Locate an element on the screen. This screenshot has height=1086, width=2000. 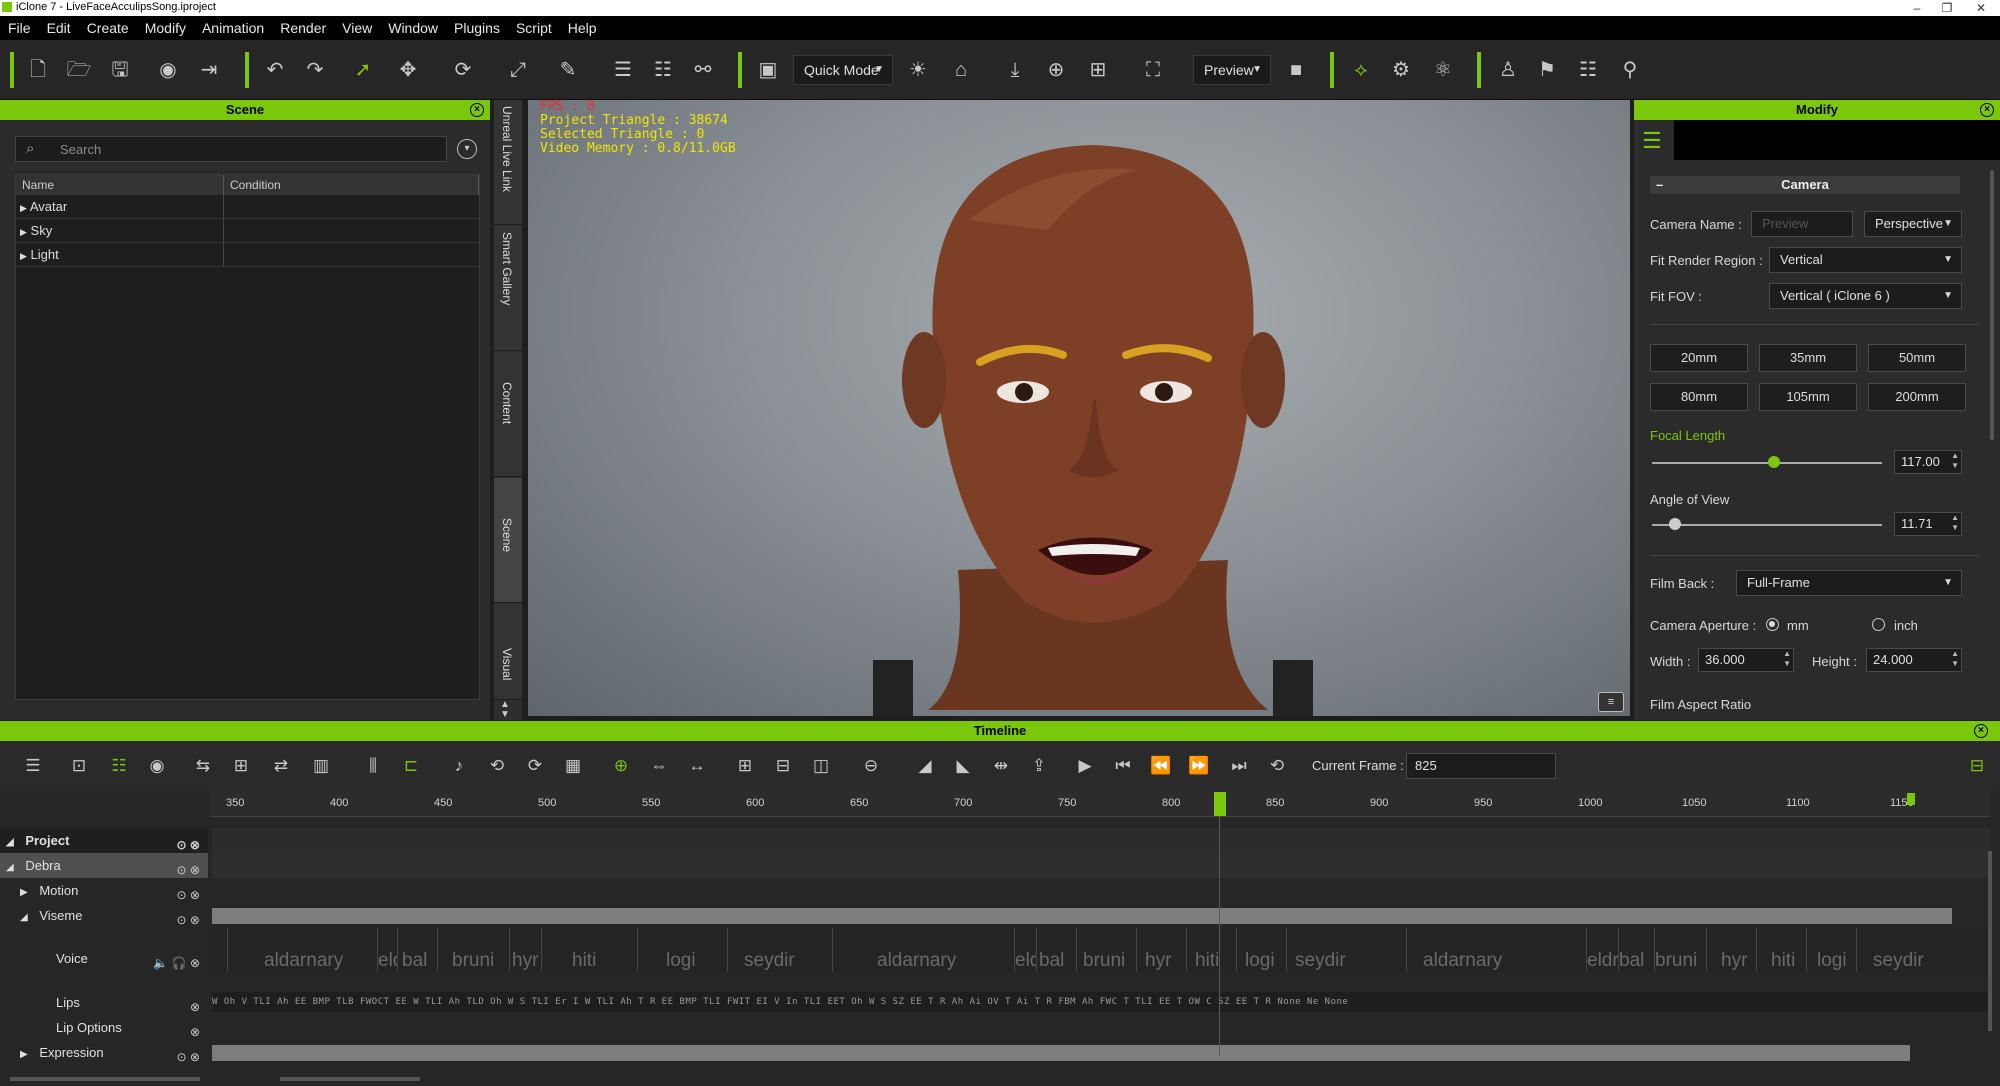
open-folder-icon: 🗁 is located at coordinates (79, 70).